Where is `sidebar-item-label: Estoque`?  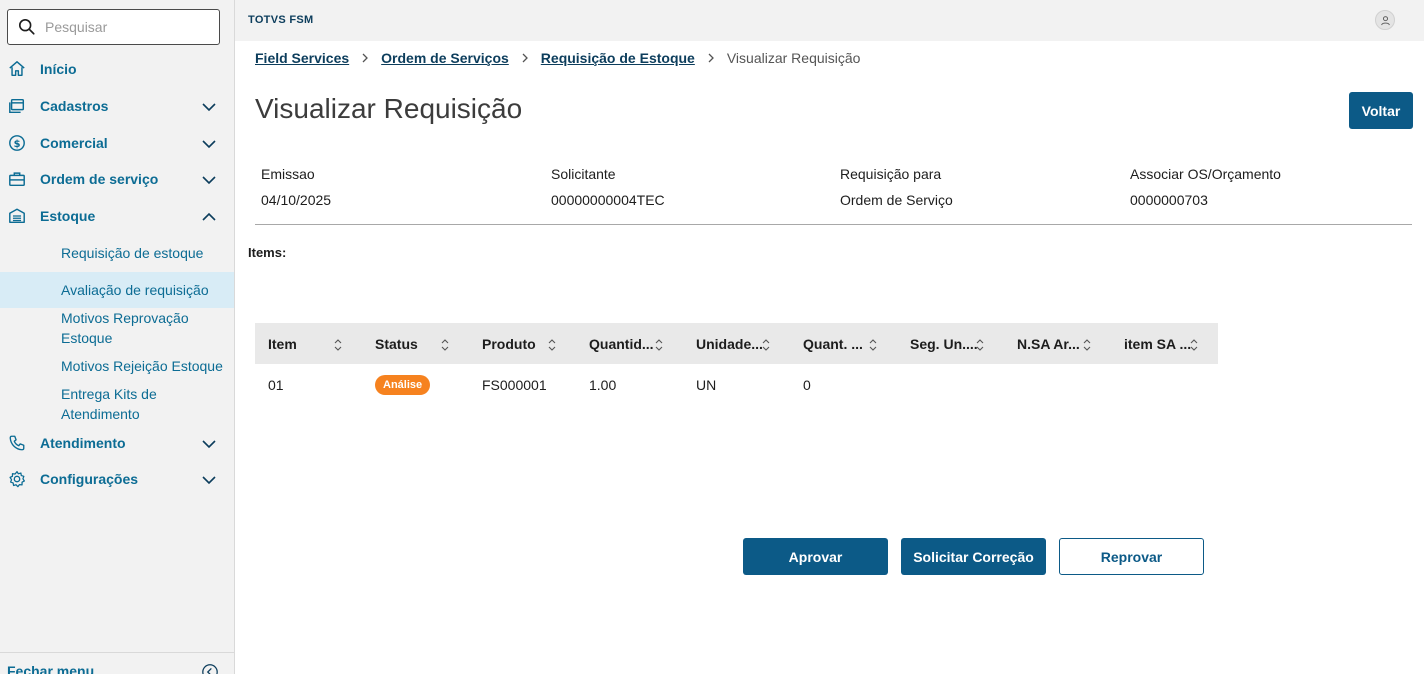
sidebar-item-label: Estoque is located at coordinates (68, 216).